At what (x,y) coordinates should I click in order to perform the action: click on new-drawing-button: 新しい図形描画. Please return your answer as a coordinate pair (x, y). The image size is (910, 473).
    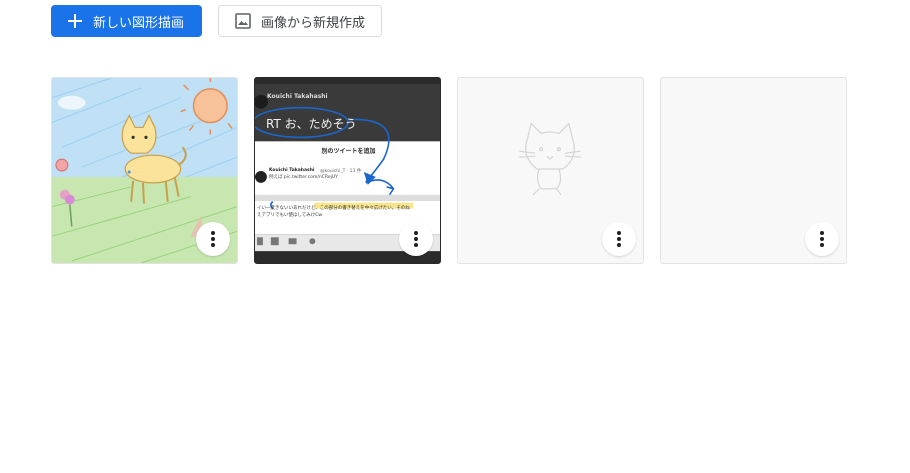
    Looking at the image, I should click on (126, 21).